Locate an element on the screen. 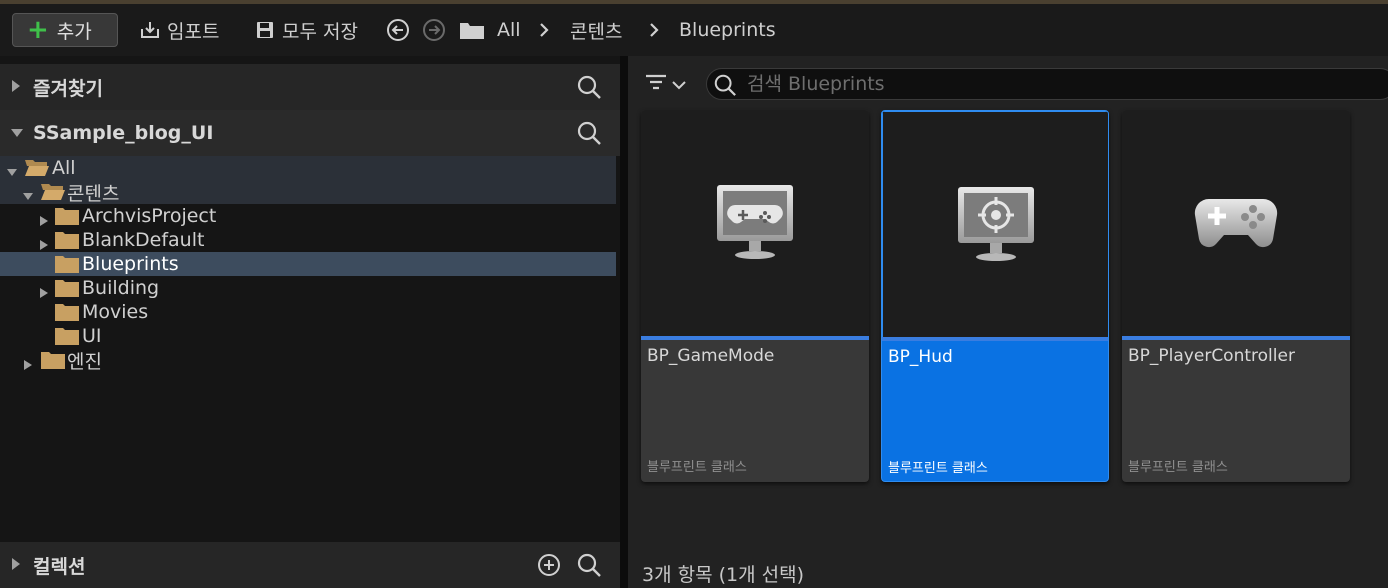  asset-name: BP_Hud is located at coordinates (920, 357).